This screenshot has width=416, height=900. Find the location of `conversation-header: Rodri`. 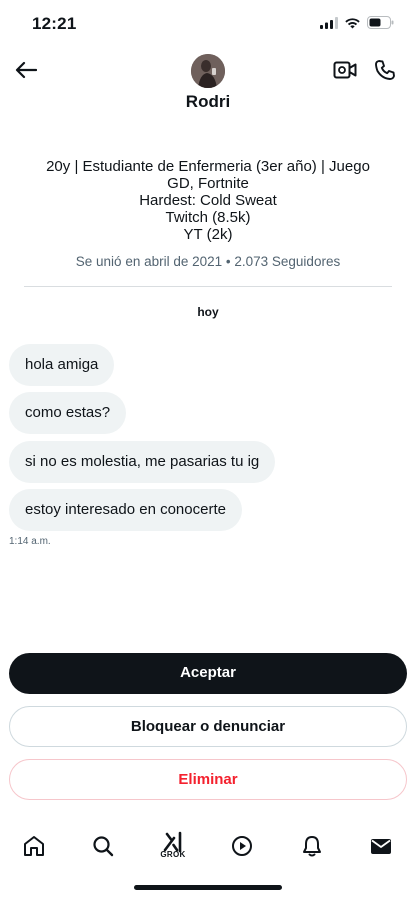

conversation-header: Rodri is located at coordinates (208, 83).